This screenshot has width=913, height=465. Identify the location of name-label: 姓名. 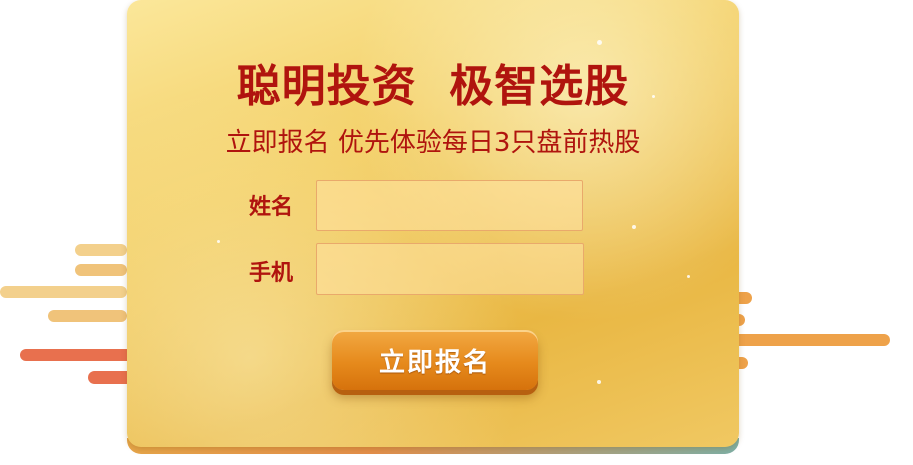
(271, 207).